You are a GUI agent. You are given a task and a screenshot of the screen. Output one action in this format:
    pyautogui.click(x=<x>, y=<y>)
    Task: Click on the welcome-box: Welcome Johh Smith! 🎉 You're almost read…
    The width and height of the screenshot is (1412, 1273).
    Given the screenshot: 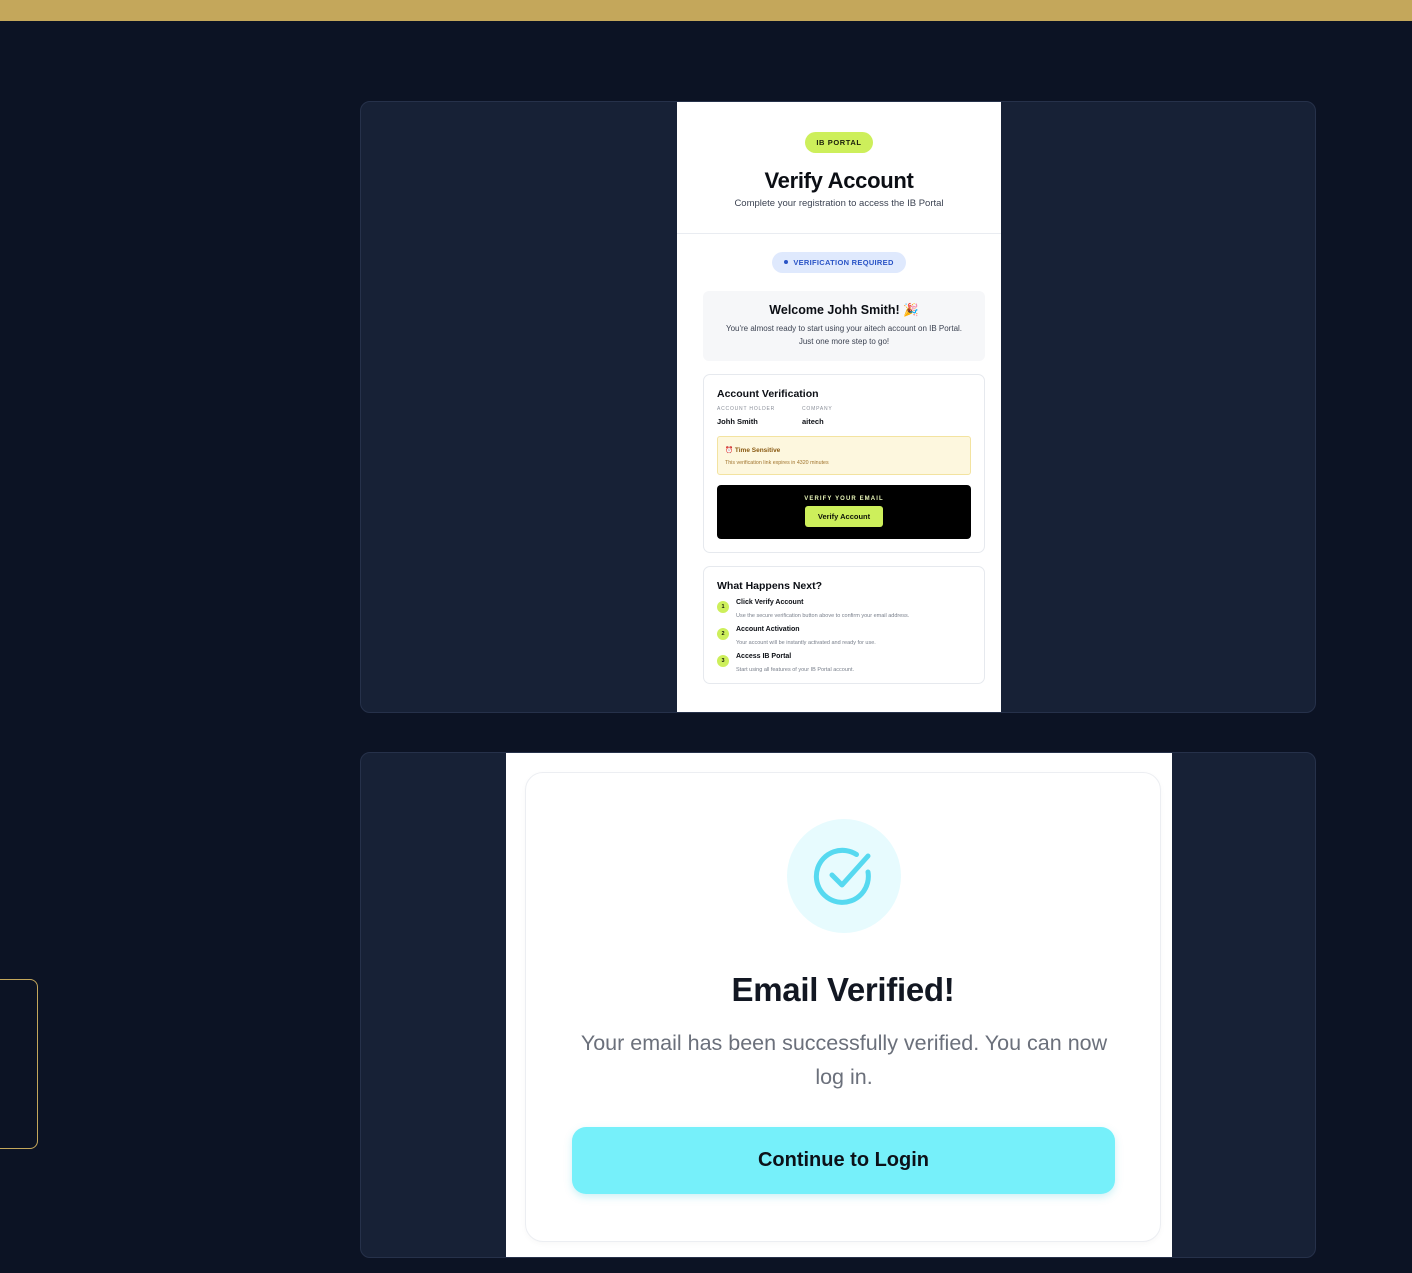 What is the action you would take?
    pyautogui.click(x=844, y=326)
    